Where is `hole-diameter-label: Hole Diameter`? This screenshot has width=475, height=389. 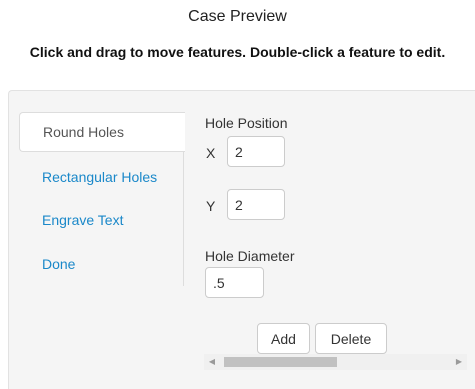 hole-diameter-label: Hole Diameter is located at coordinates (250, 256).